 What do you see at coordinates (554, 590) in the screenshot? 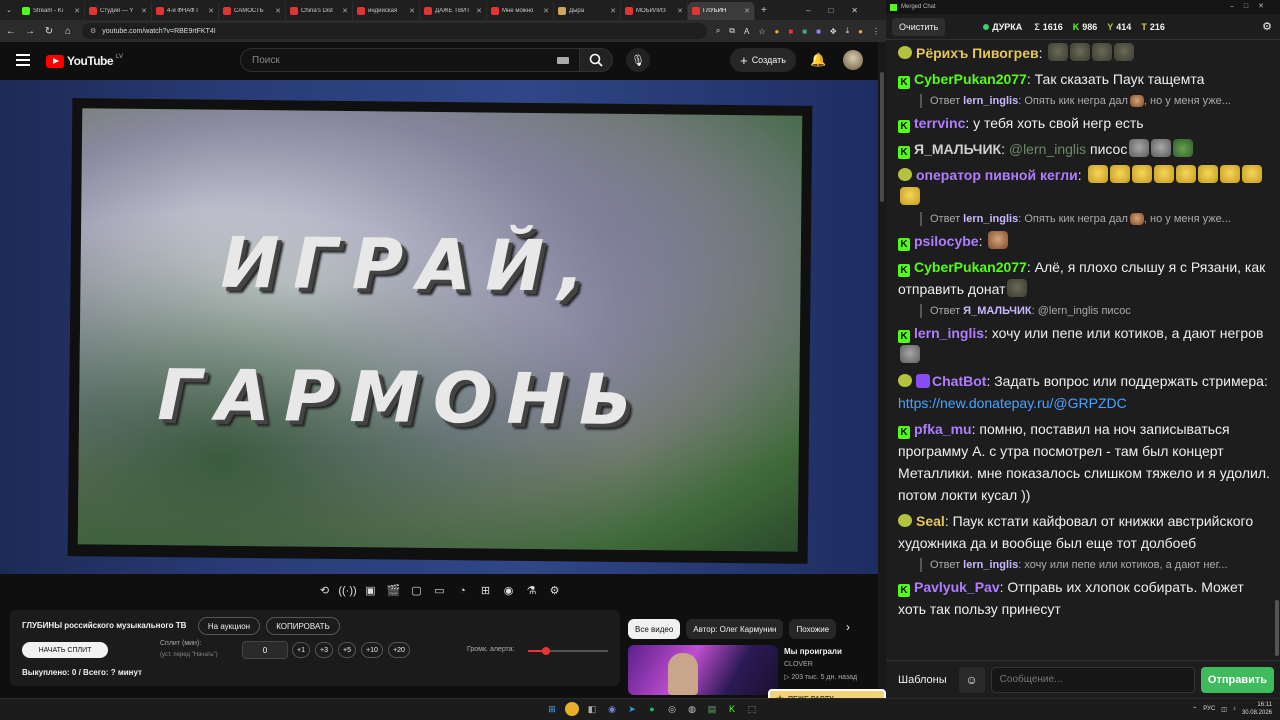
I see `gear-icon: ⚙` at bounding box center [554, 590].